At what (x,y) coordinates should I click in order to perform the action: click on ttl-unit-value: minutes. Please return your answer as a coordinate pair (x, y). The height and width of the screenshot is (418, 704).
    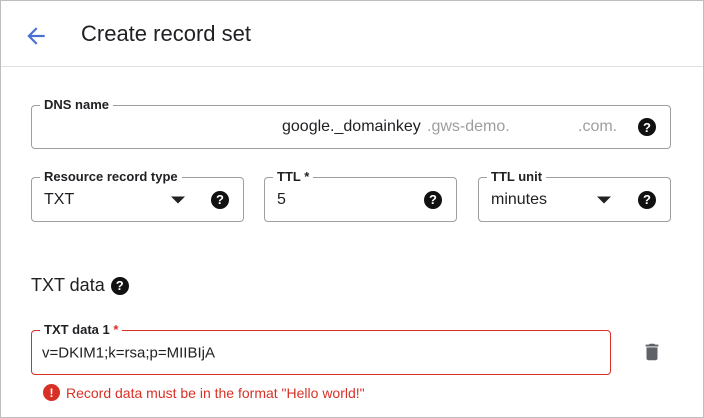
    Looking at the image, I should click on (519, 199).